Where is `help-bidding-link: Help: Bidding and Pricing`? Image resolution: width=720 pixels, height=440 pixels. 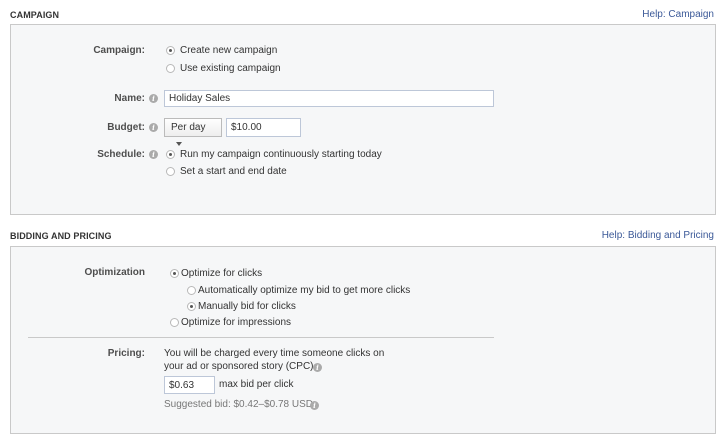
help-bidding-link: Help: Bidding and Pricing is located at coordinates (658, 235).